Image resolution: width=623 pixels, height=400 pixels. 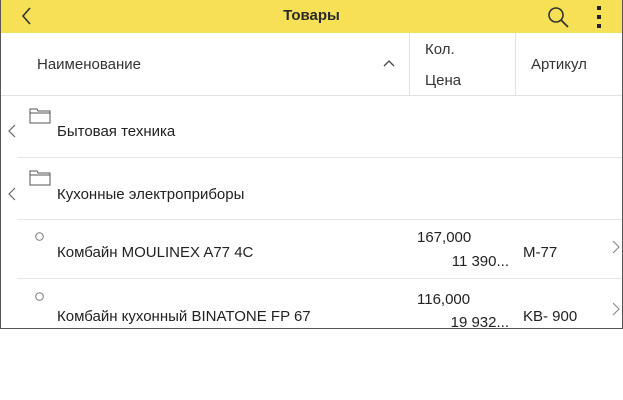 I want to click on item-name: Комбайн MOULINEX A77 4C, so click(x=155, y=252).